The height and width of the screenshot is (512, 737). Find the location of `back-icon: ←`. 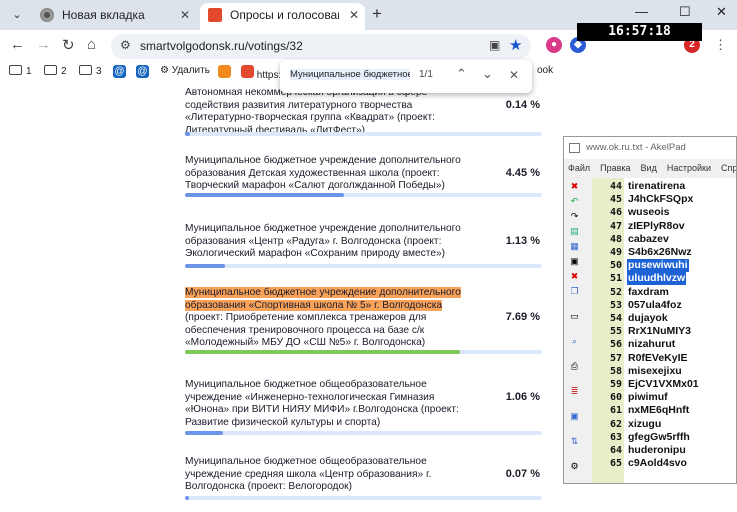

back-icon: ← is located at coordinates (17, 44).